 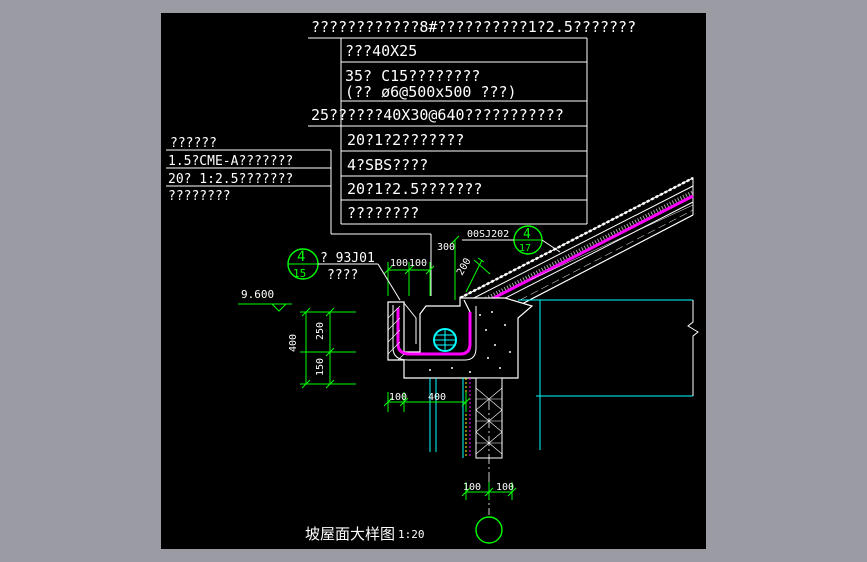 What do you see at coordinates (293, 343) in the screenshot?
I see `dim-400-vertical: 400` at bounding box center [293, 343].